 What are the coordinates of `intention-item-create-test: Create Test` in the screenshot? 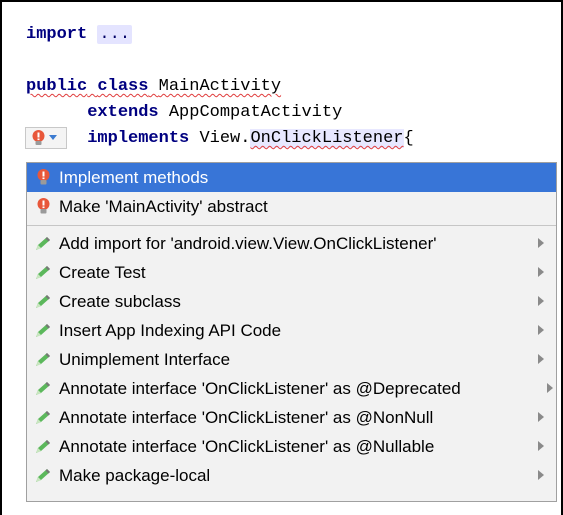 It's located at (291, 272).